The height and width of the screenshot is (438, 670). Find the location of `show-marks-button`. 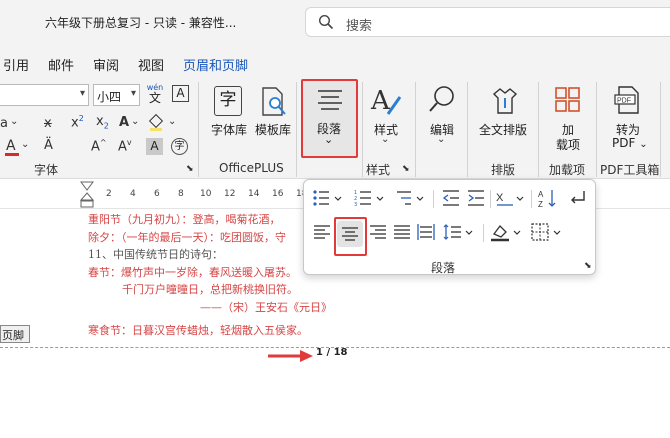

show-marks-button is located at coordinates (578, 200).